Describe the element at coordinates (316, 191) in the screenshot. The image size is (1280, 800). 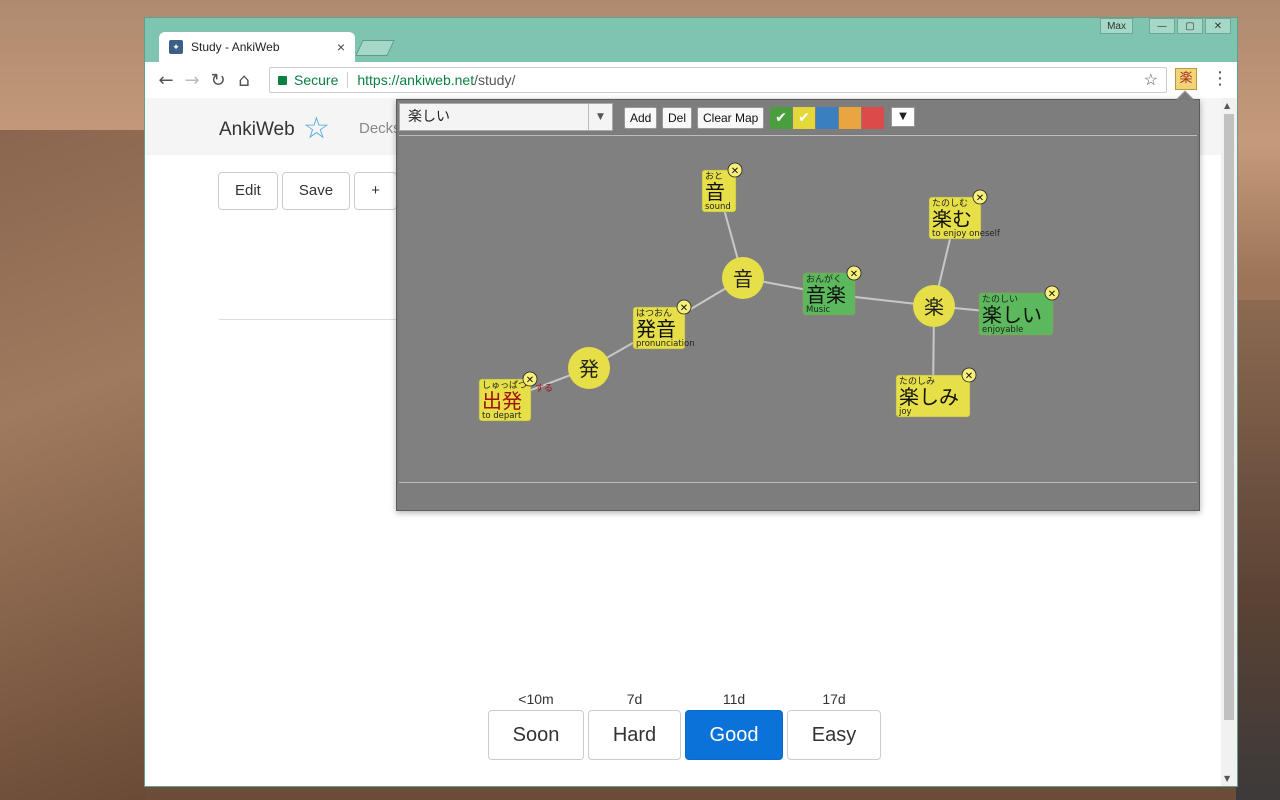
I see `save-button: Save` at that location.